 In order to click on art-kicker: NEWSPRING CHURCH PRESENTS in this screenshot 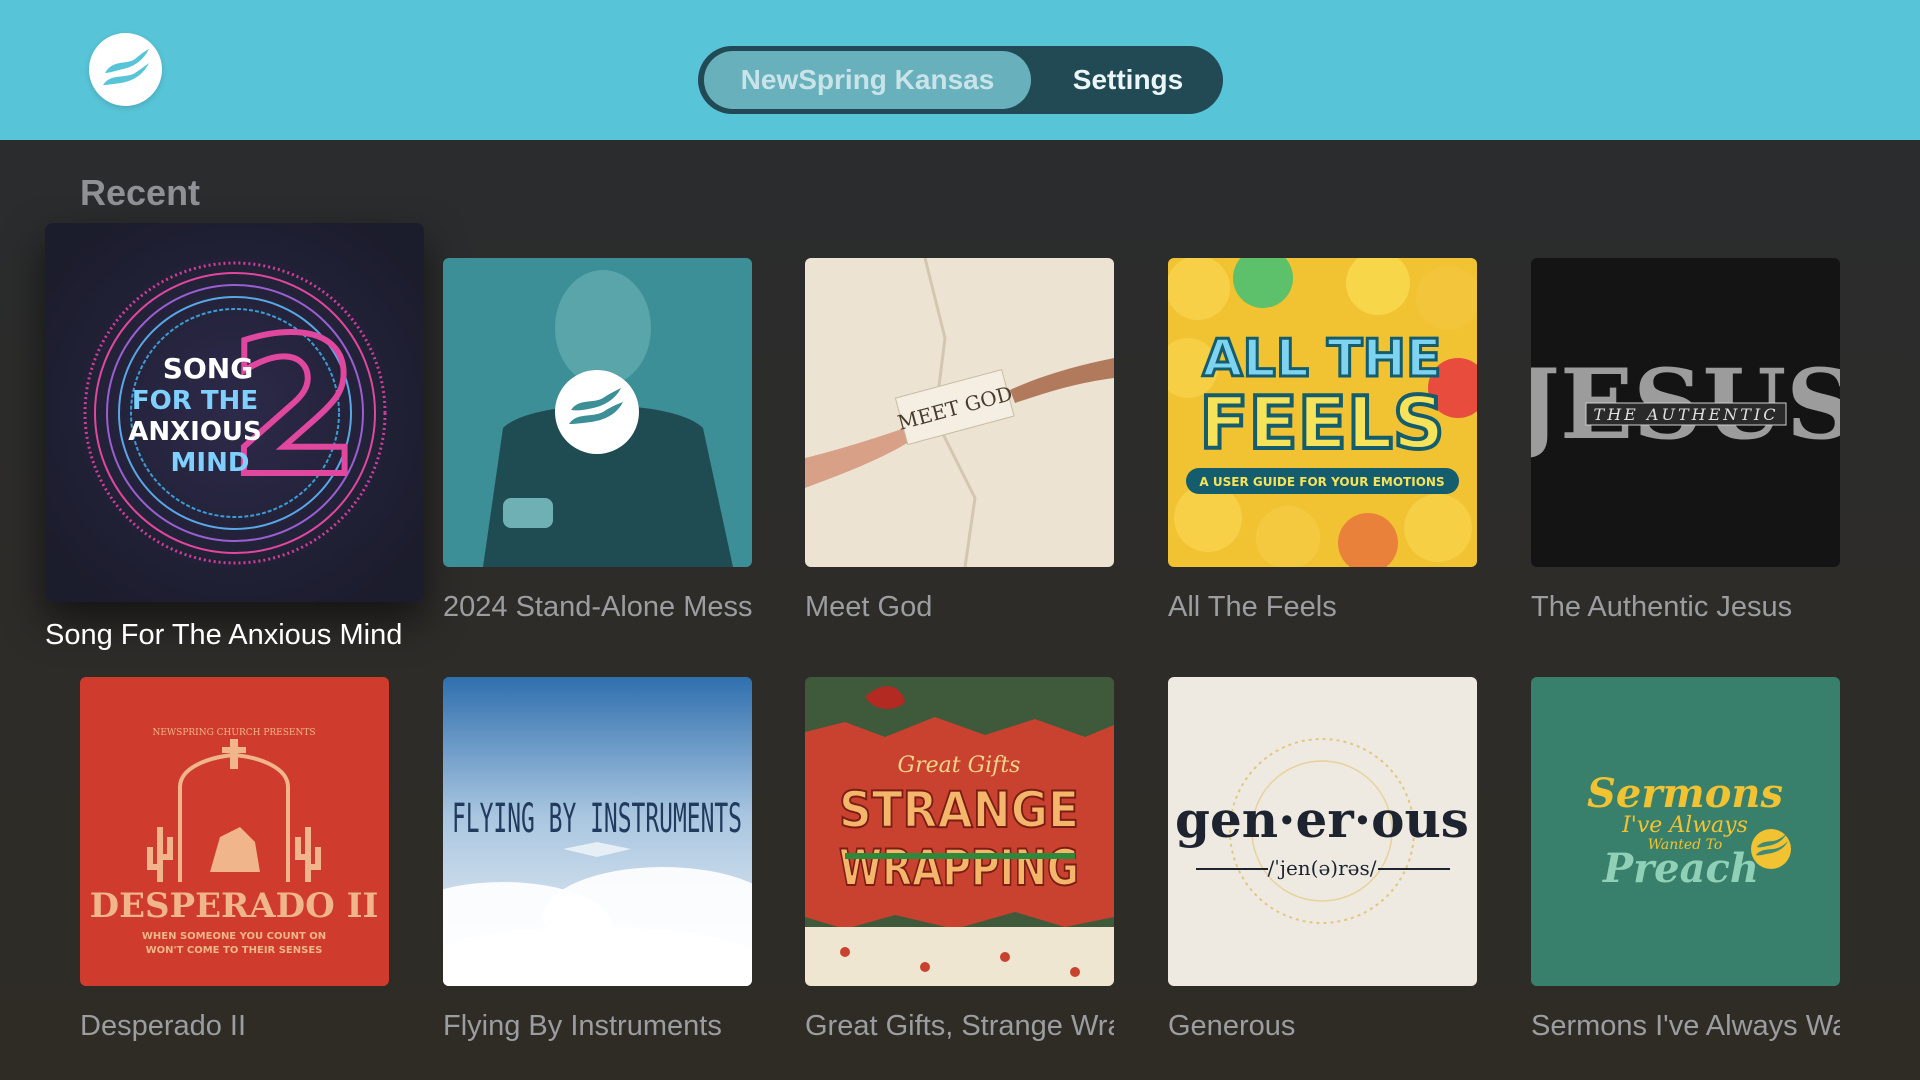, I will do `click(233, 733)`.